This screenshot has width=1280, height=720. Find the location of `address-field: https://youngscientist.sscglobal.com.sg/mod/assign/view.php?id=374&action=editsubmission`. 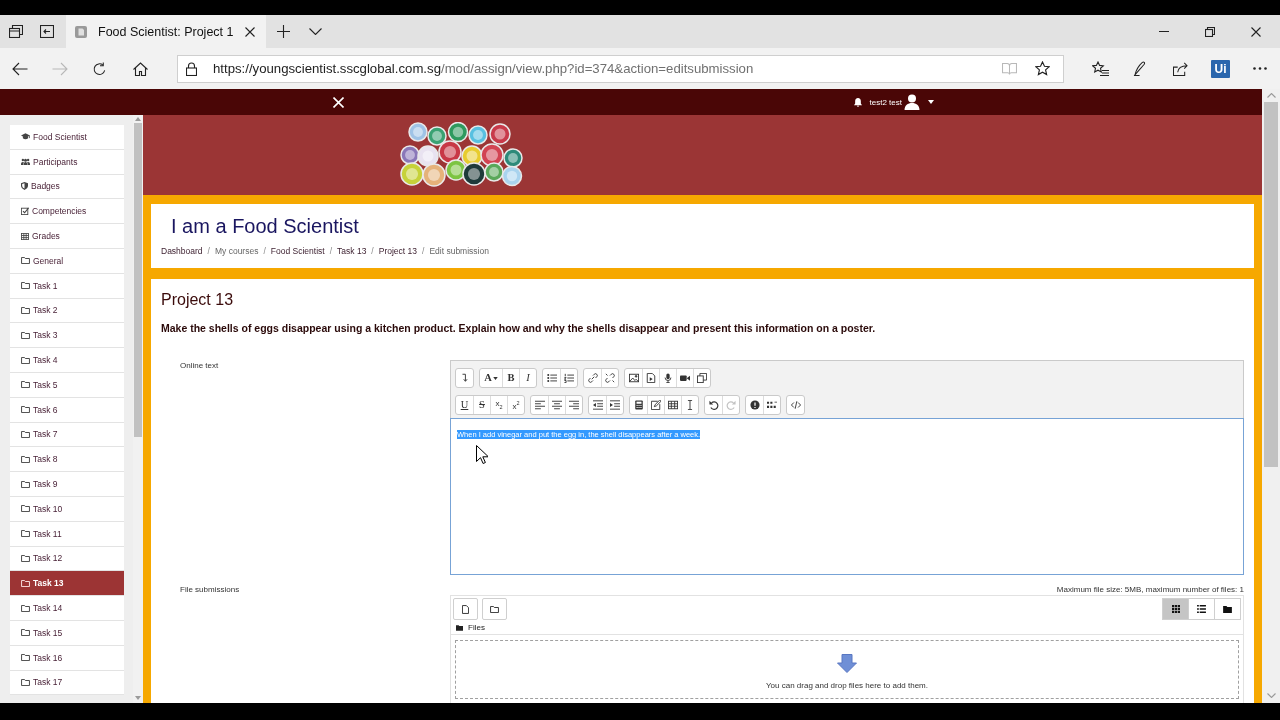

address-field: https://youngscientist.sscglobal.com.sg/mod/assign/view.php?id=374&action=editsubmission is located at coordinates (620, 68).